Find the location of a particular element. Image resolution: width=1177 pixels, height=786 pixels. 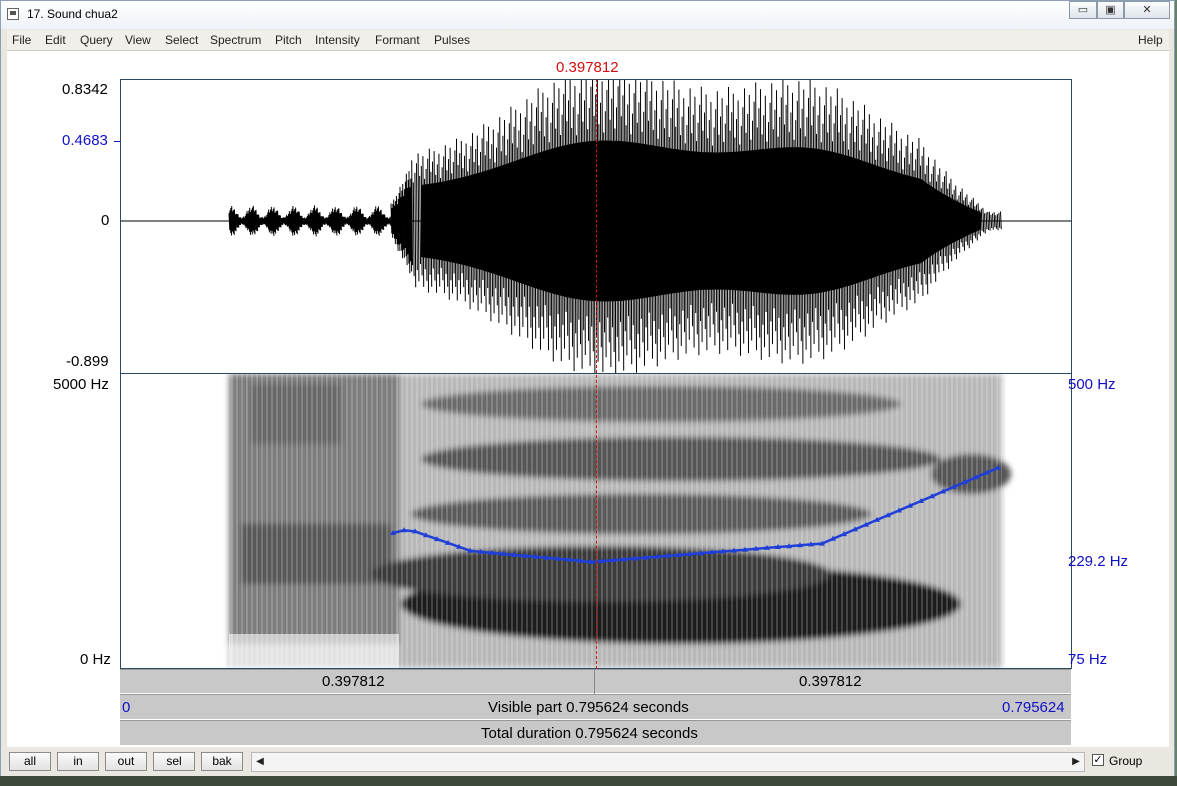

desktop-taskbar-strip is located at coordinates (588, 781).